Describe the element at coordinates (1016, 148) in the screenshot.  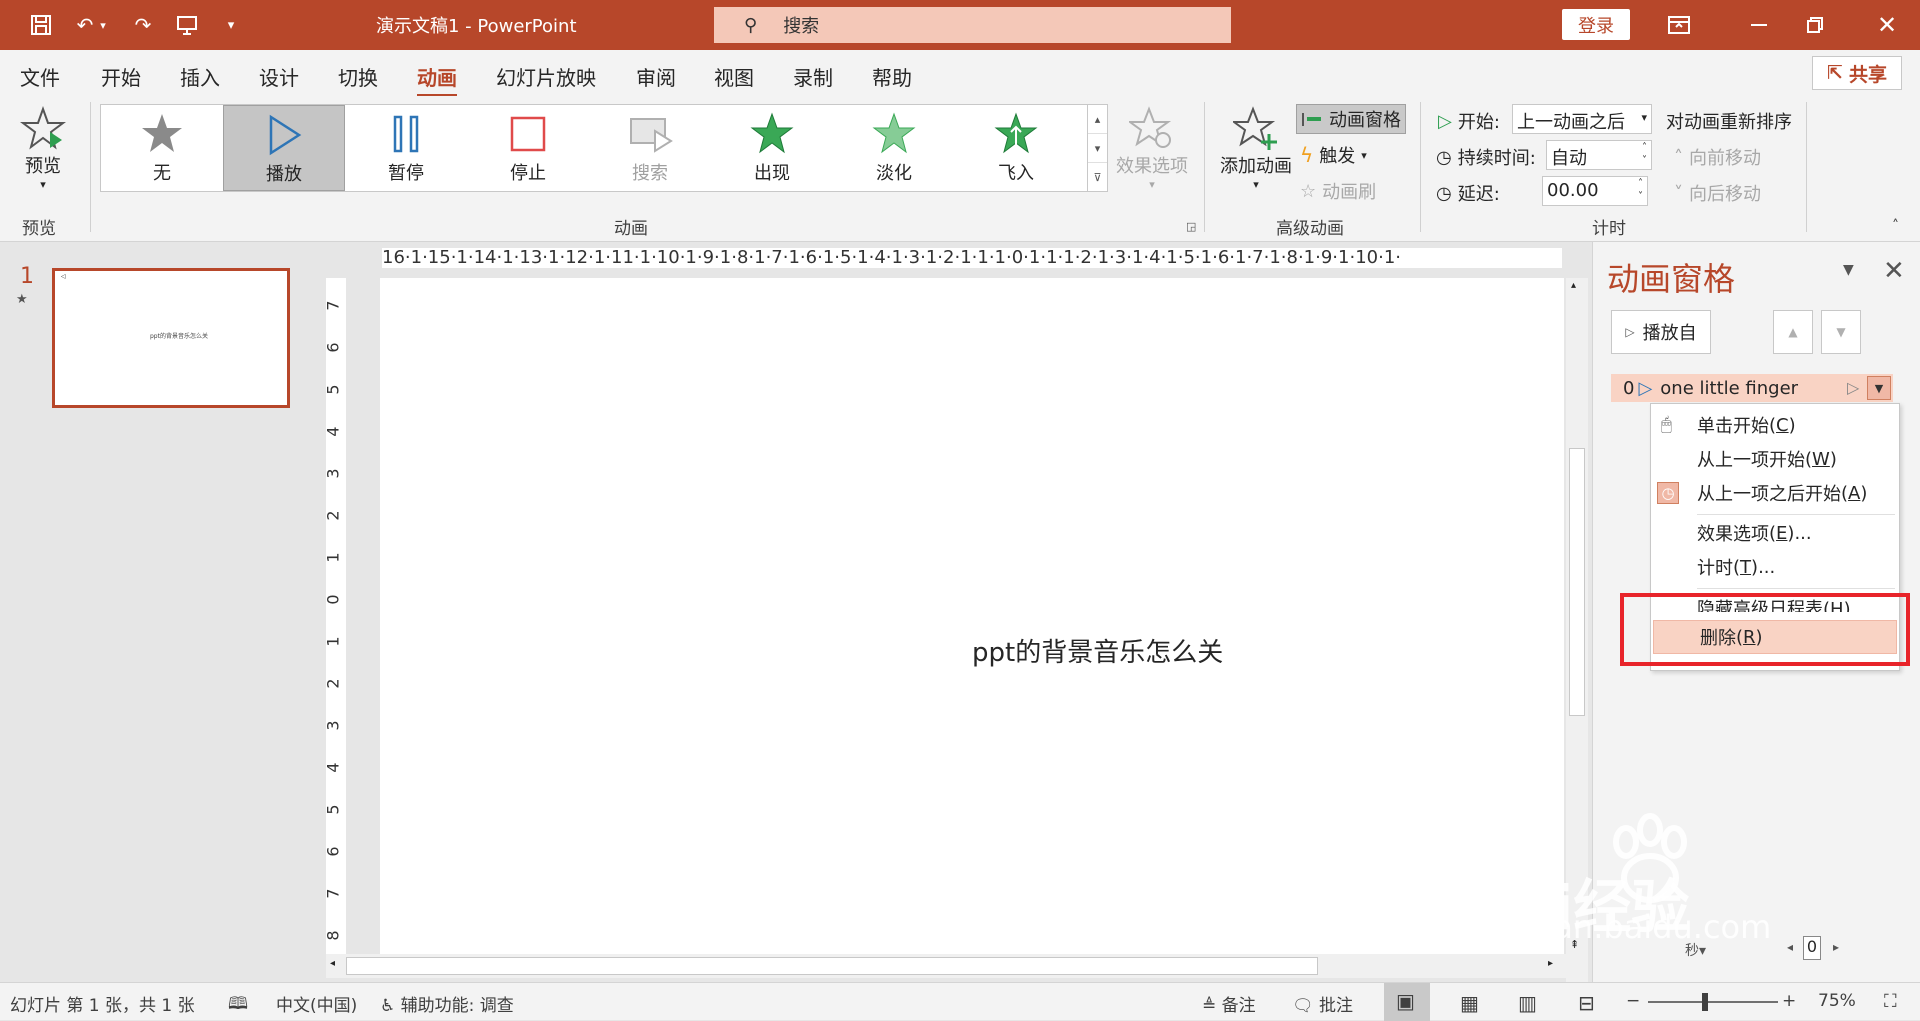
I see `gallery-item-fly-in: 飞入` at that location.